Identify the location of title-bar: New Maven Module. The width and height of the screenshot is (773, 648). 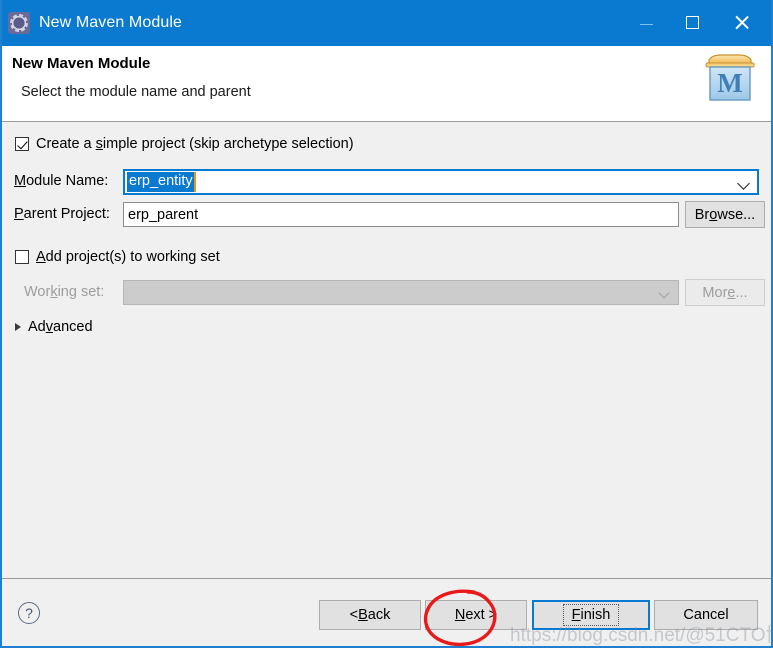
(386, 23).